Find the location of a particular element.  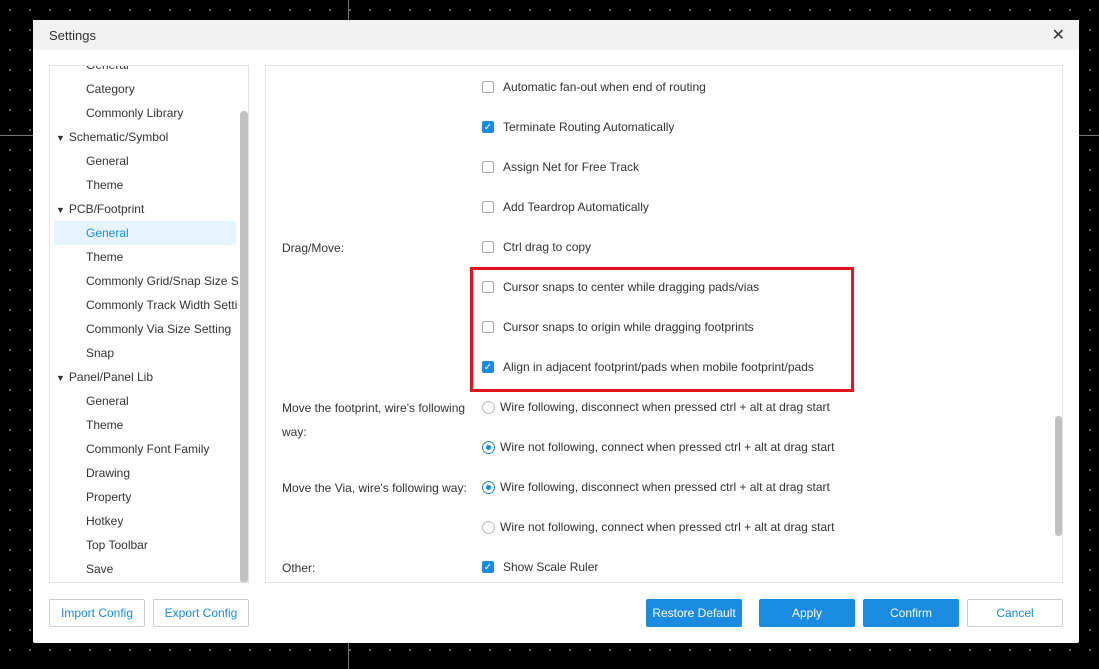

checkbox-option: Add Teardrop Automatically is located at coordinates (565, 207).